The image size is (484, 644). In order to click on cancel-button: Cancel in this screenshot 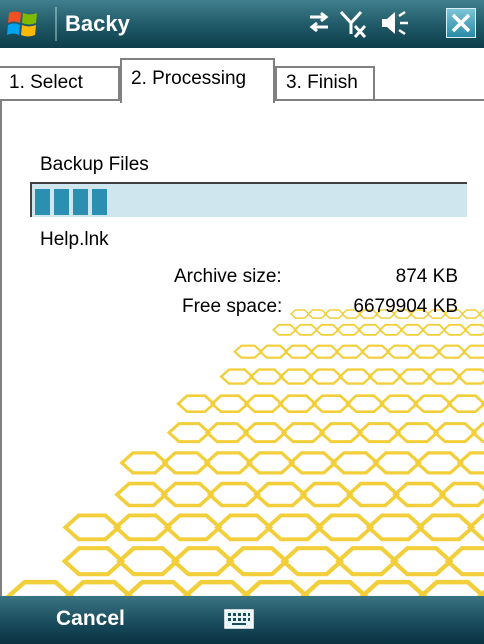, I will do `click(90, 619)`.